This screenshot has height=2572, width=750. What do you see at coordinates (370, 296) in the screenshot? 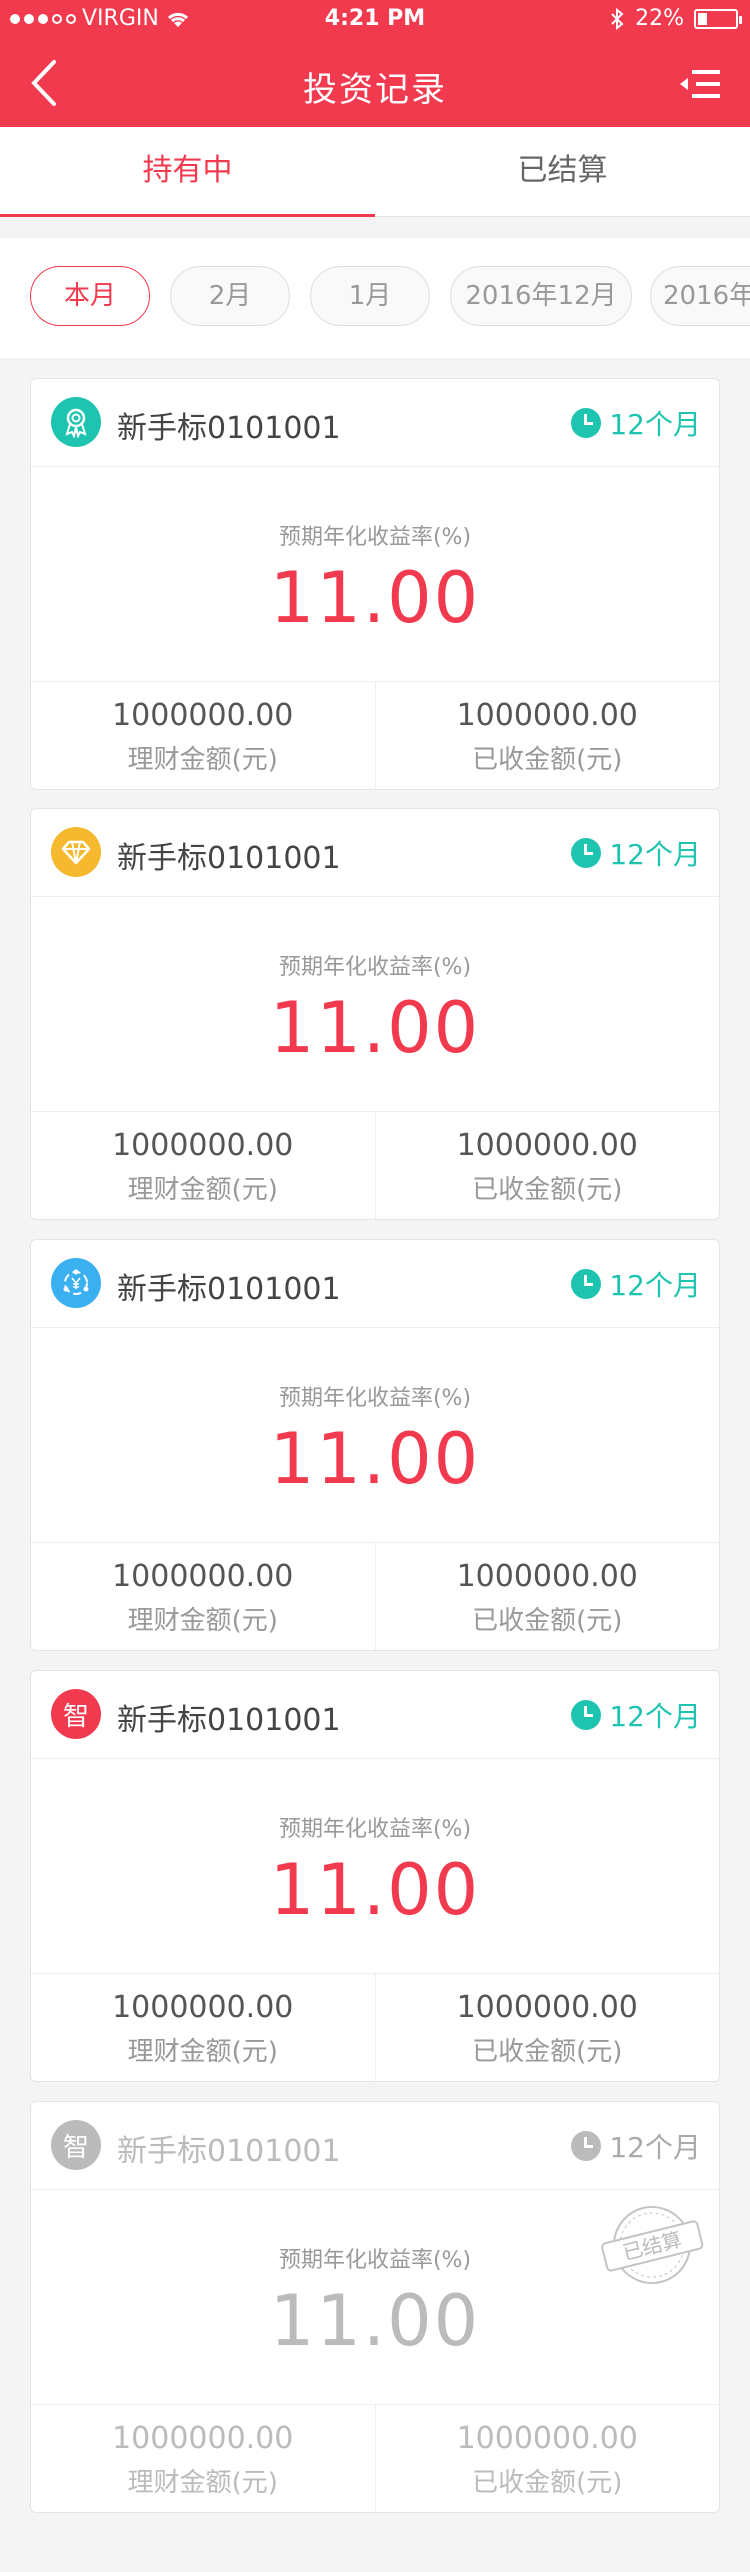
I see `month-chip-jan: 1月` at bounding box center [370, 296].